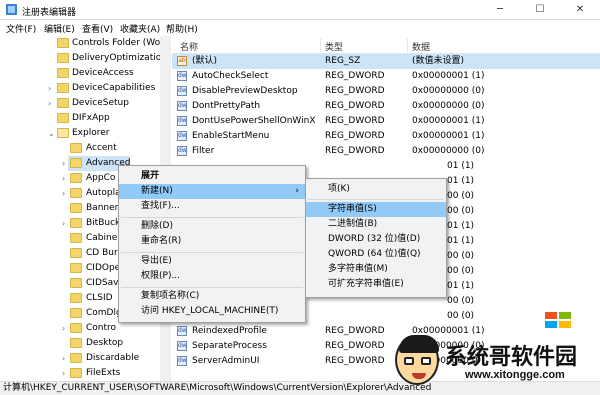 This screenshot has width=600, height=395. What do you see at coordinates (376, 189) in the screenshot?
I see `submenu-item-key: 项(K)` at bounding box center [376, 189].